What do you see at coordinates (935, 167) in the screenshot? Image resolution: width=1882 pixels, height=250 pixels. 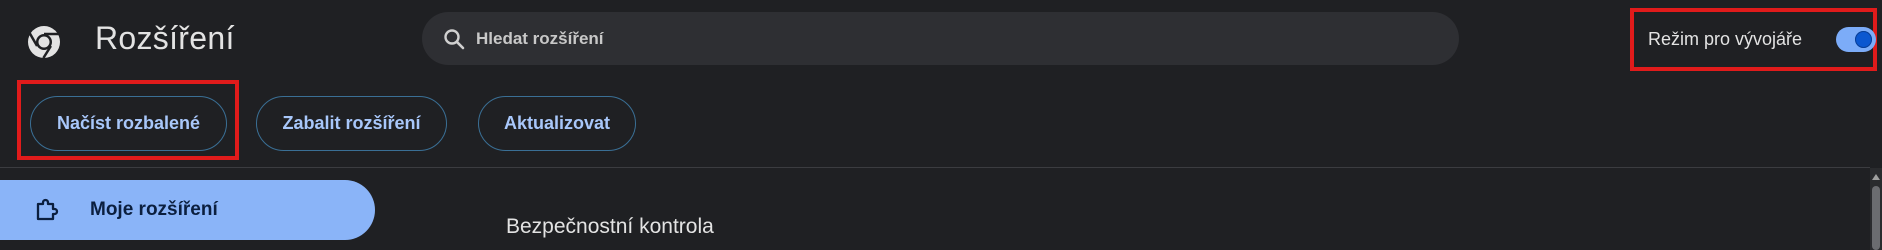 I see `toolbar-divider` at bounding box center [935, 167].